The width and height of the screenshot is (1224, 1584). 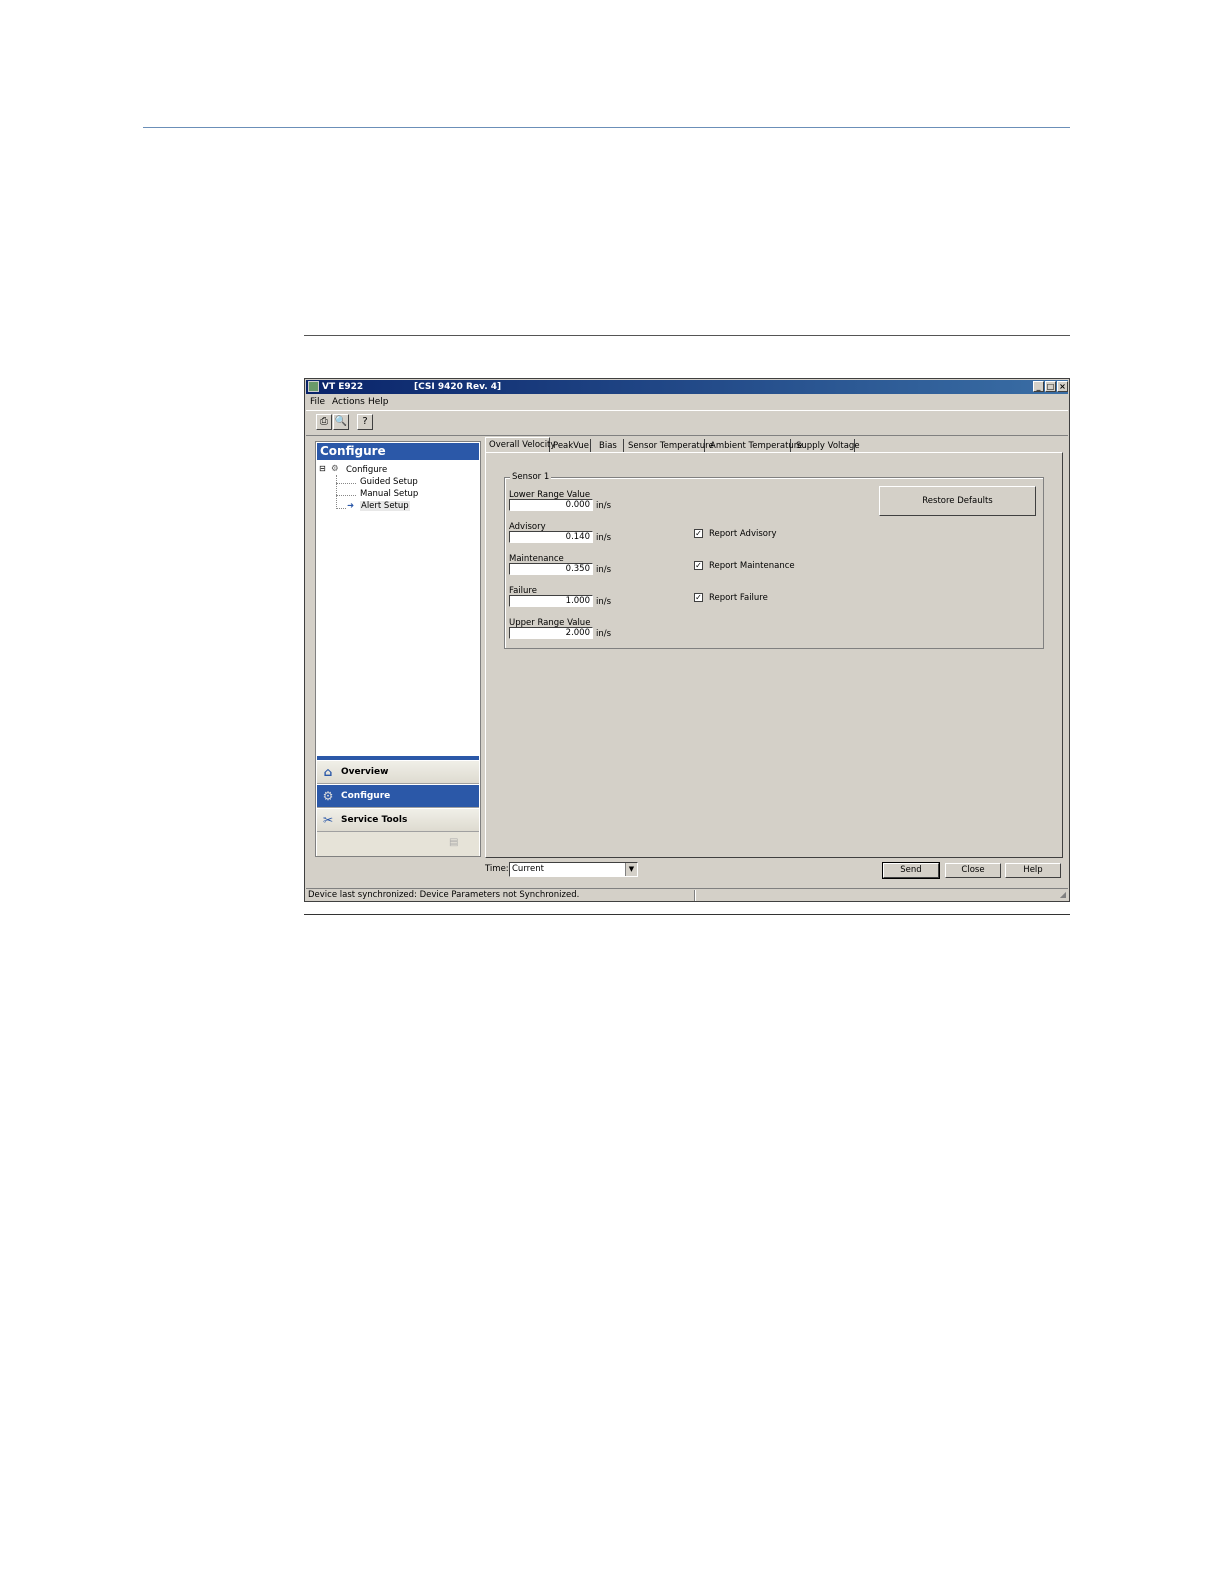 What do you see at coordinates (743, 534) in the screenshot?
I see `report-advisory-label: Report Advisory` at bounding box center [743, 534].